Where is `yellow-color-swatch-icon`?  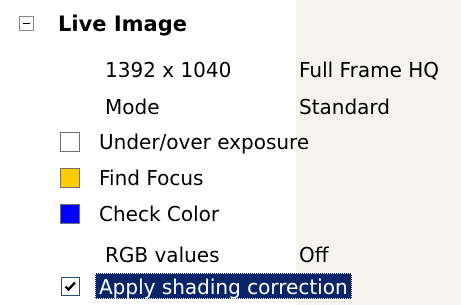 yellow-color-swatch-icon is located at coordinates (70, 178).